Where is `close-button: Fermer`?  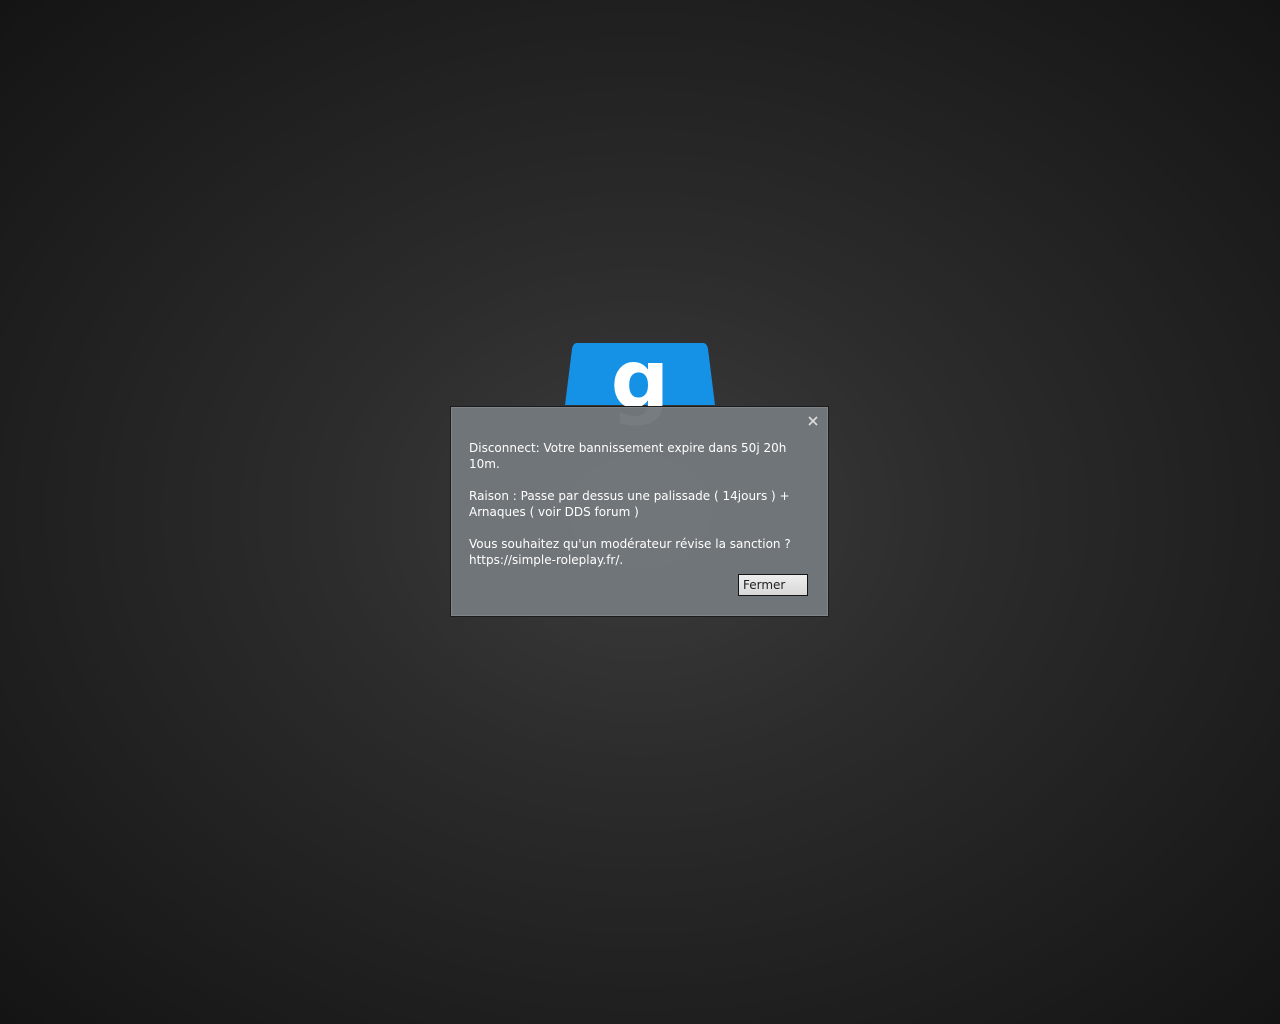
close-button: Fermer is located at coordinates (773, 585).